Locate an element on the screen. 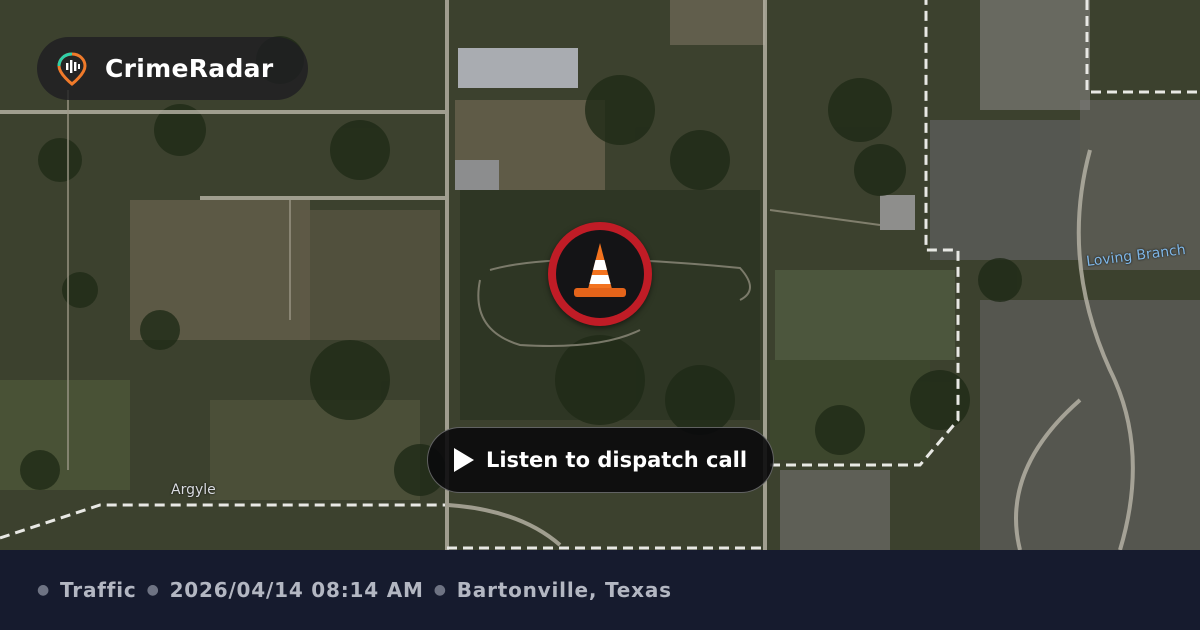  radar-pin-icon is located at coordinates (72, 68).